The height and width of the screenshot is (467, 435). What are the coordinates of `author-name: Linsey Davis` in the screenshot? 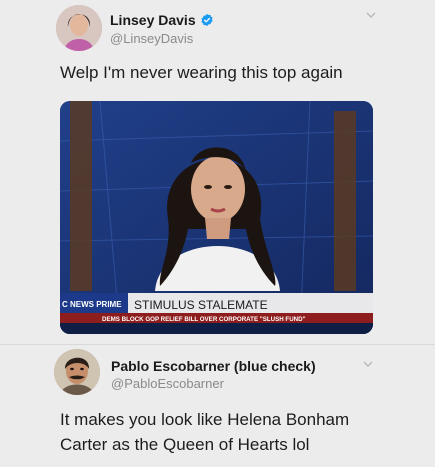 It's located at (162, 20).